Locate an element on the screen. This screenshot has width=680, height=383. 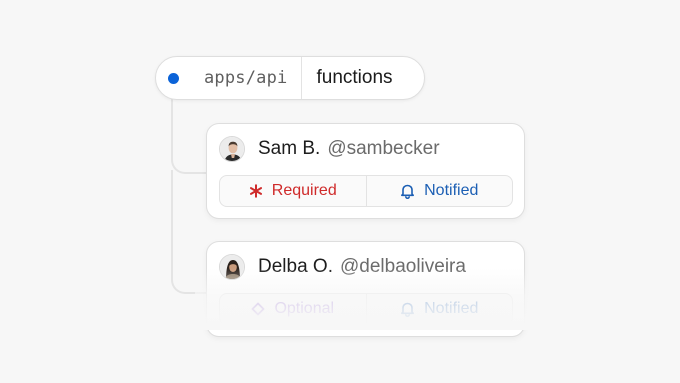
reviewer-name: Sam B. is located at coordinates (289, 148).